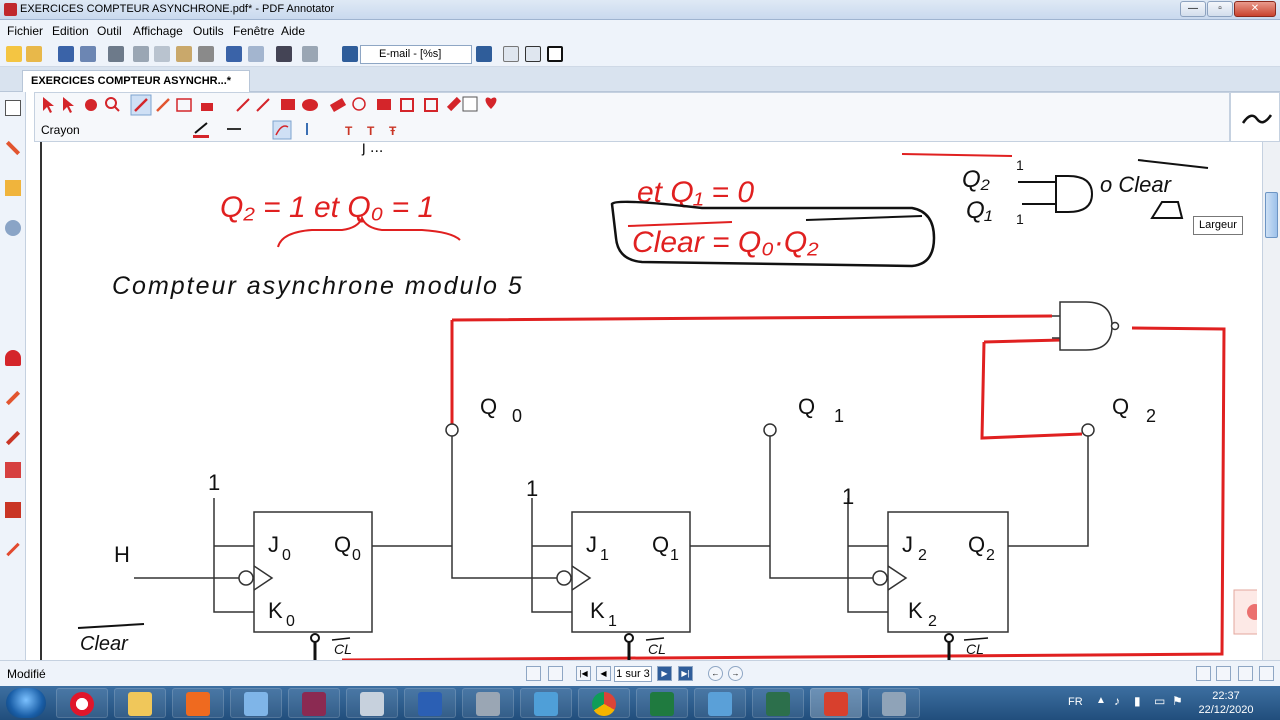 This screenshot has width=1280, height=720. What do you see at coordinates (359, 104) in the screenshot?
I see `lasso-tool-icon` at bounding box center [359, 104].